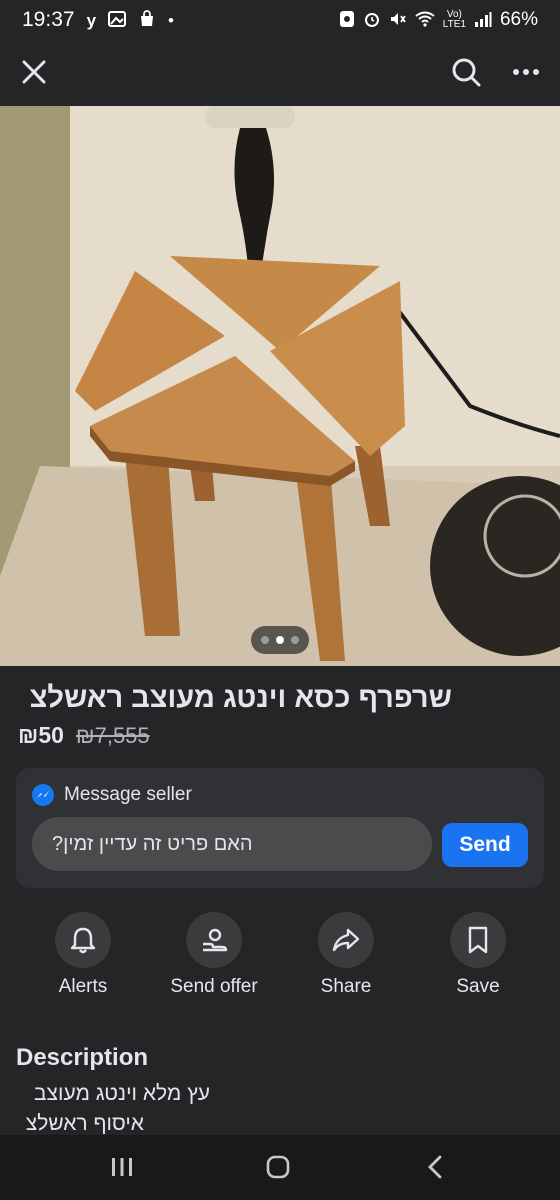 The width and height of the screenshot is (560, 1200). I want to click on pager-dot-active, so click(280, 640).